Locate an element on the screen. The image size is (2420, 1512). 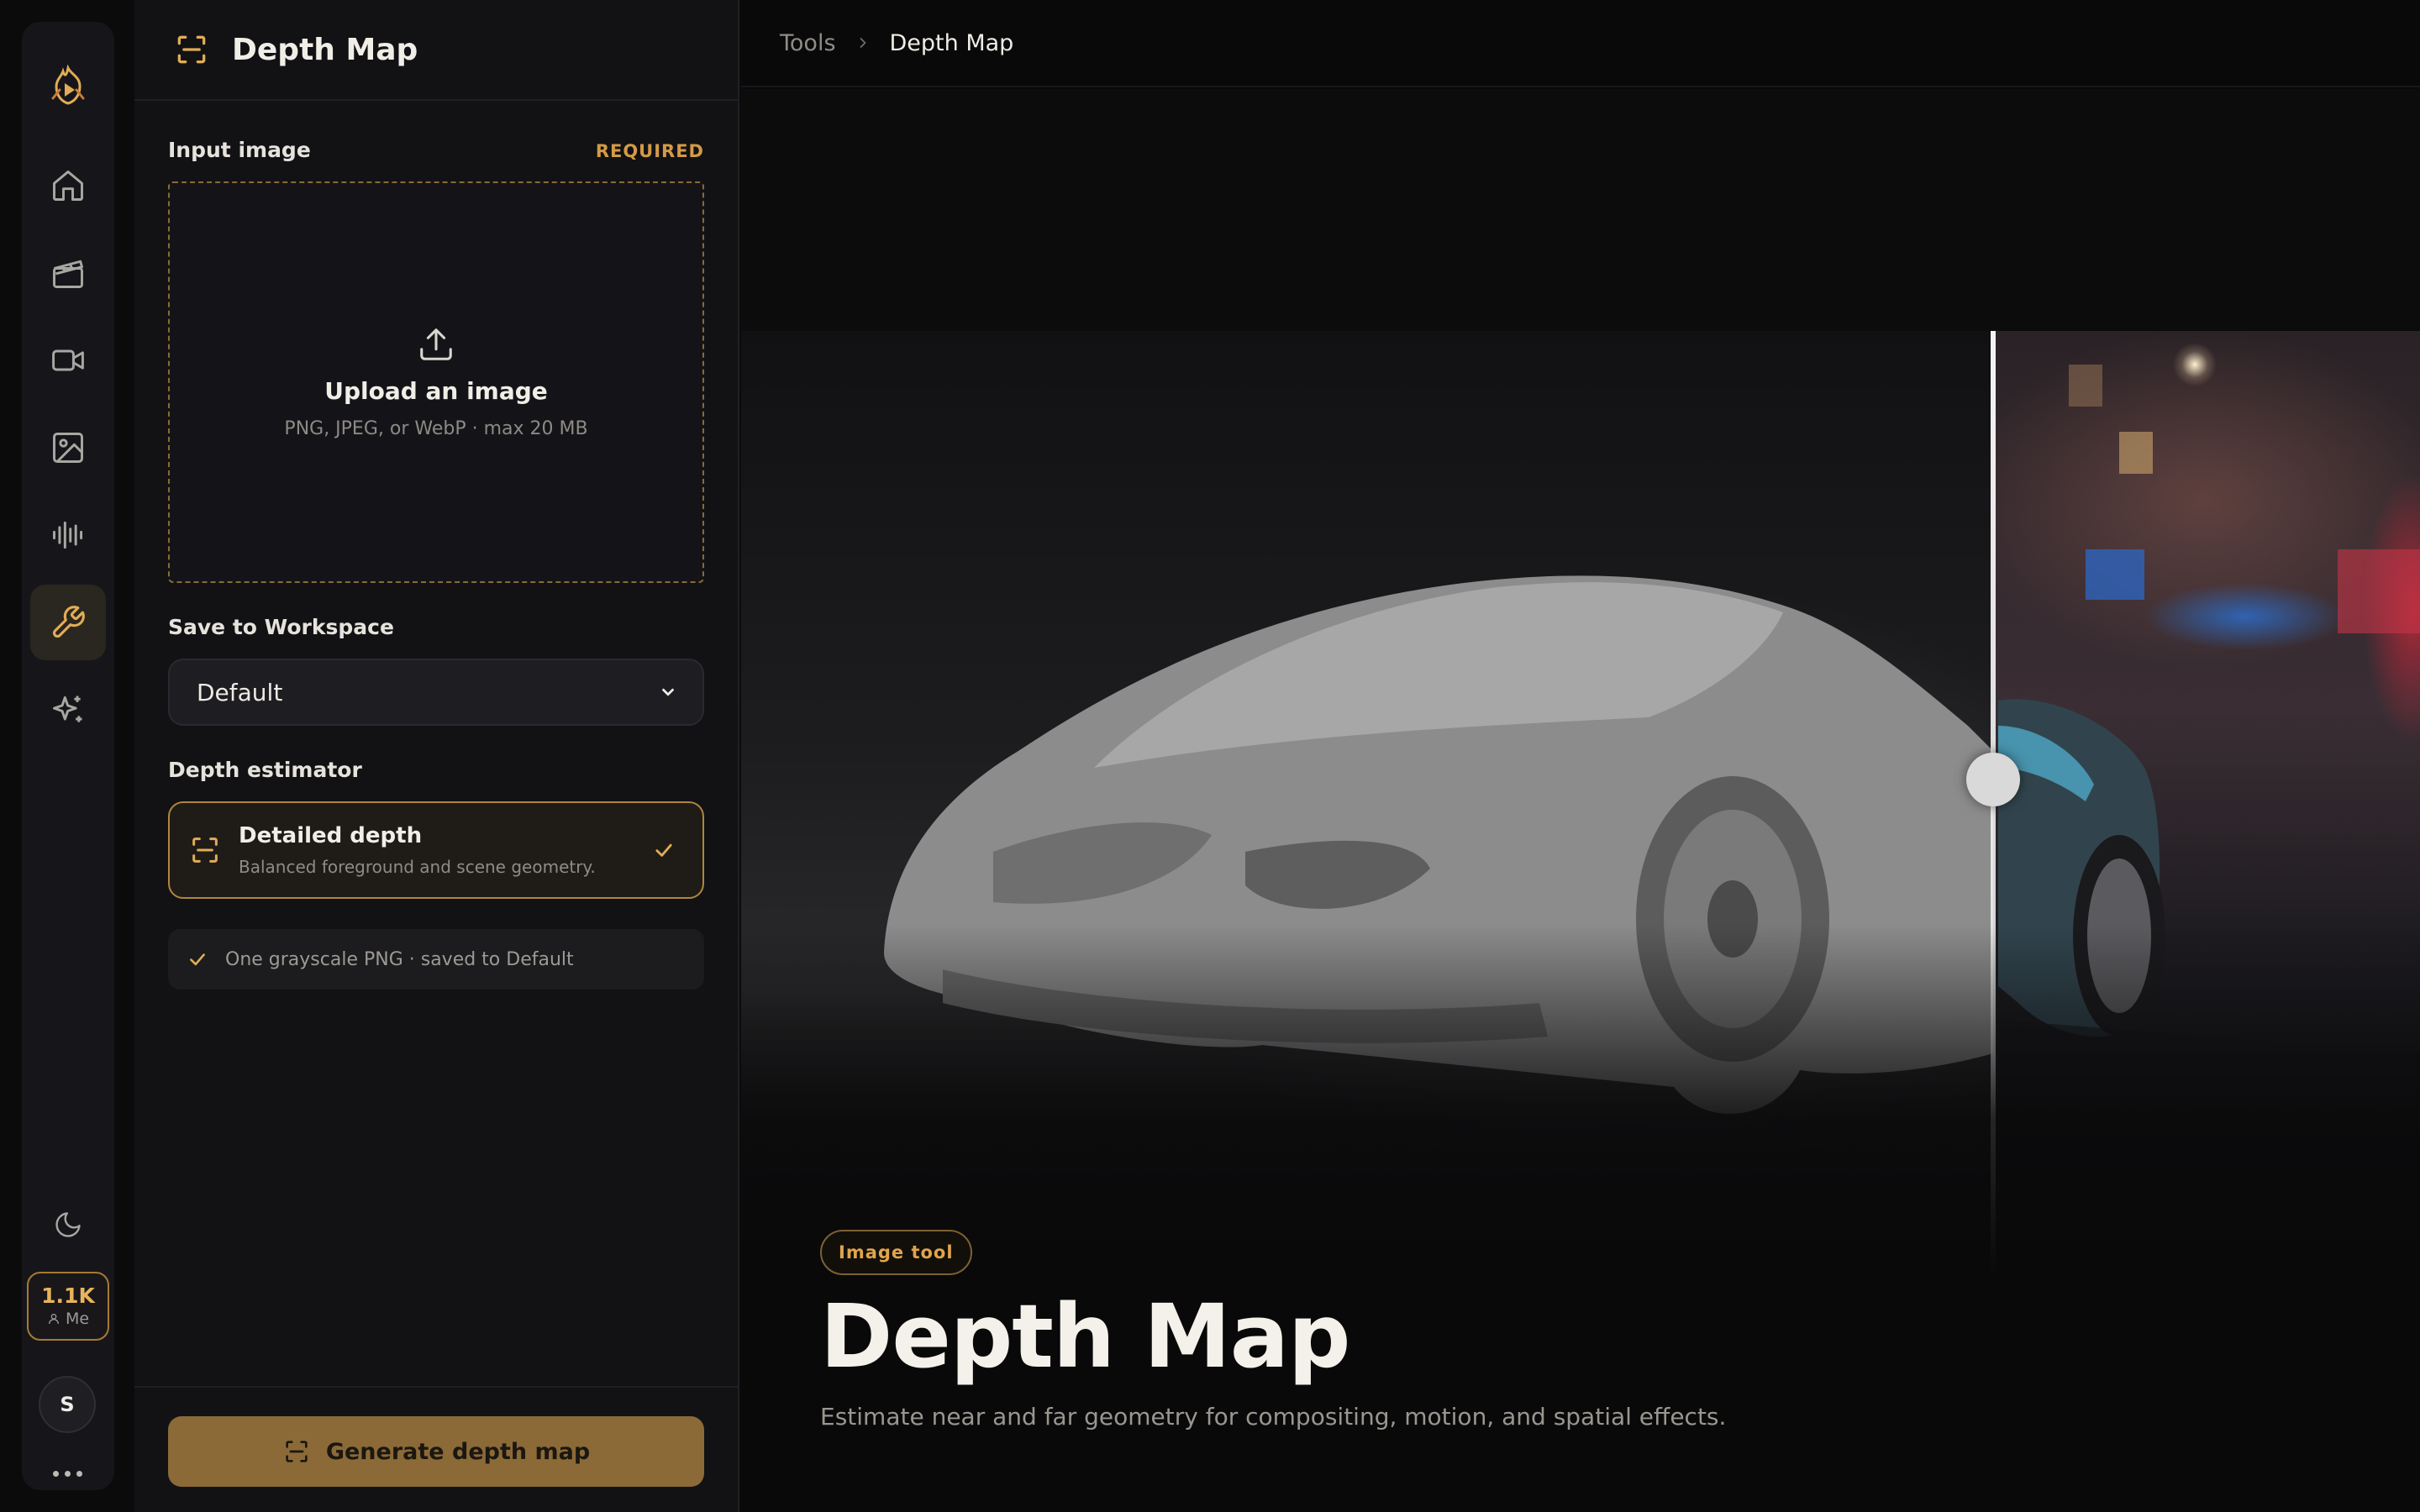
rail-audio-button is located at coordinates (68, 535).